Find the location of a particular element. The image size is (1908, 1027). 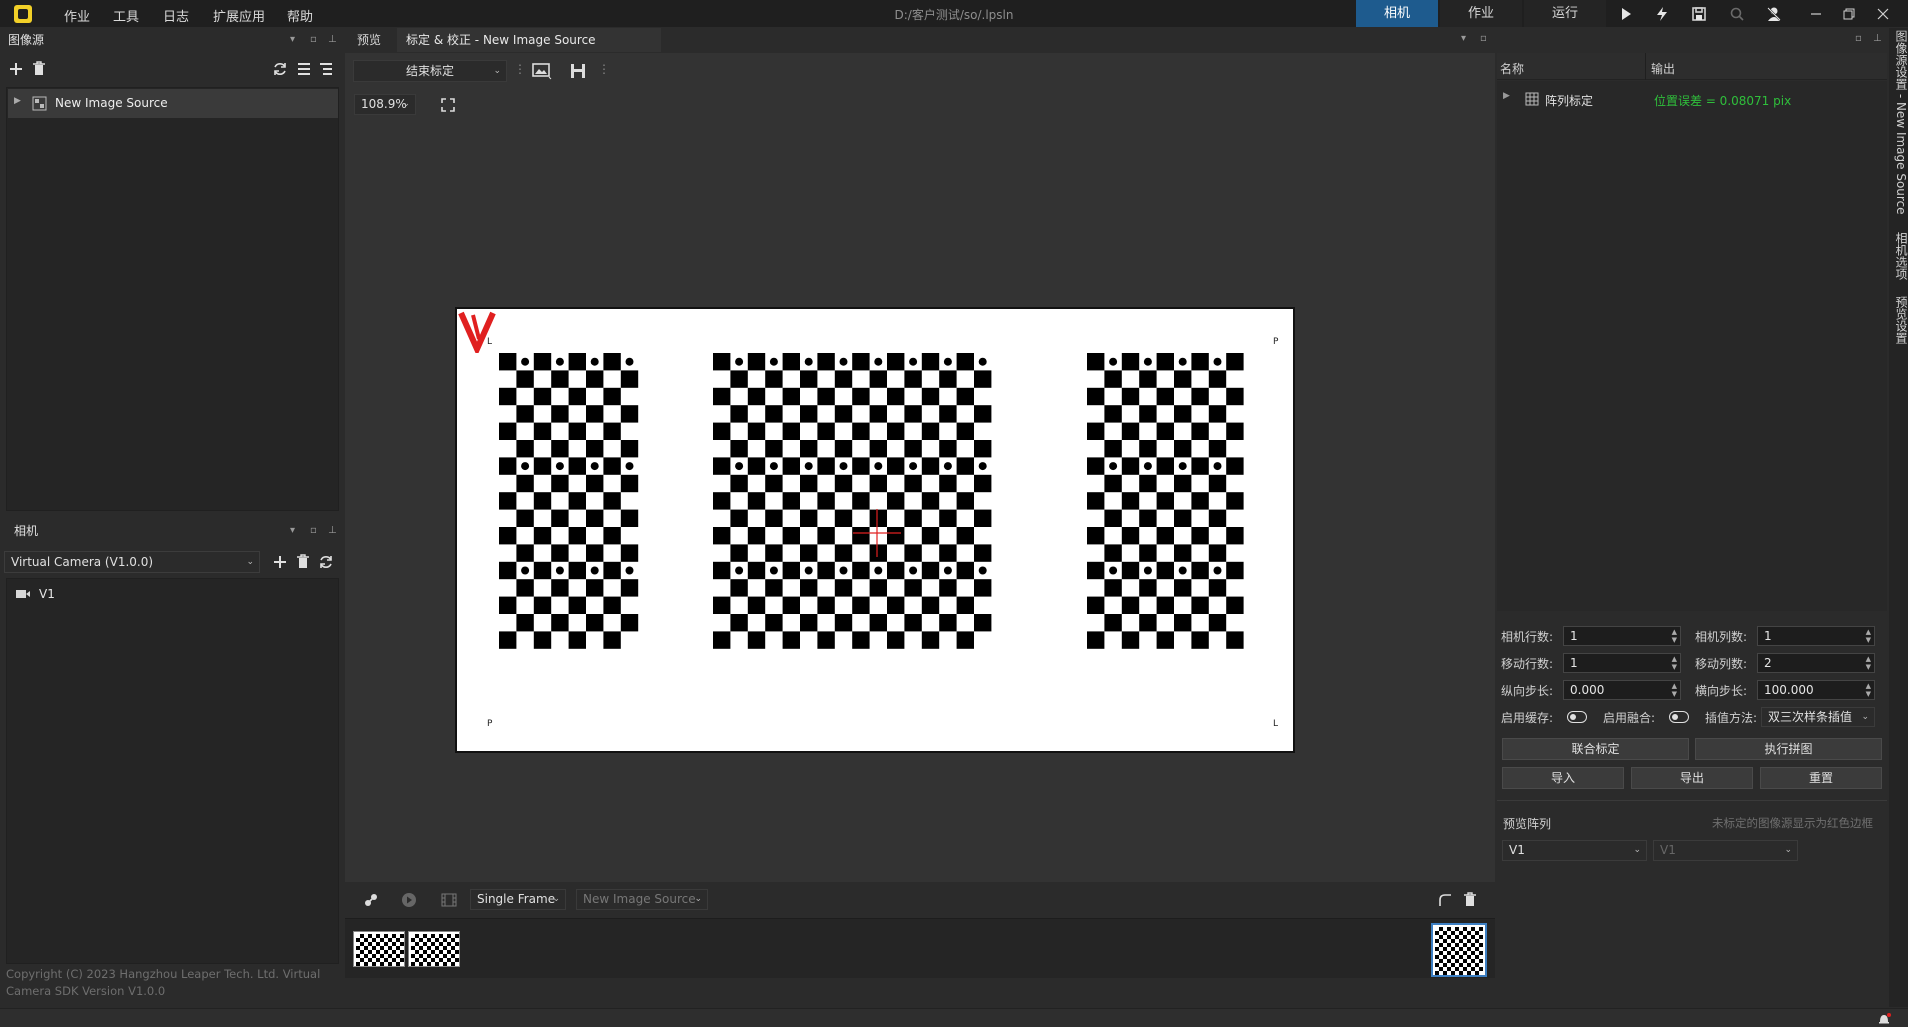

menu-tools: 工具 is located at coordinates (126, 15).